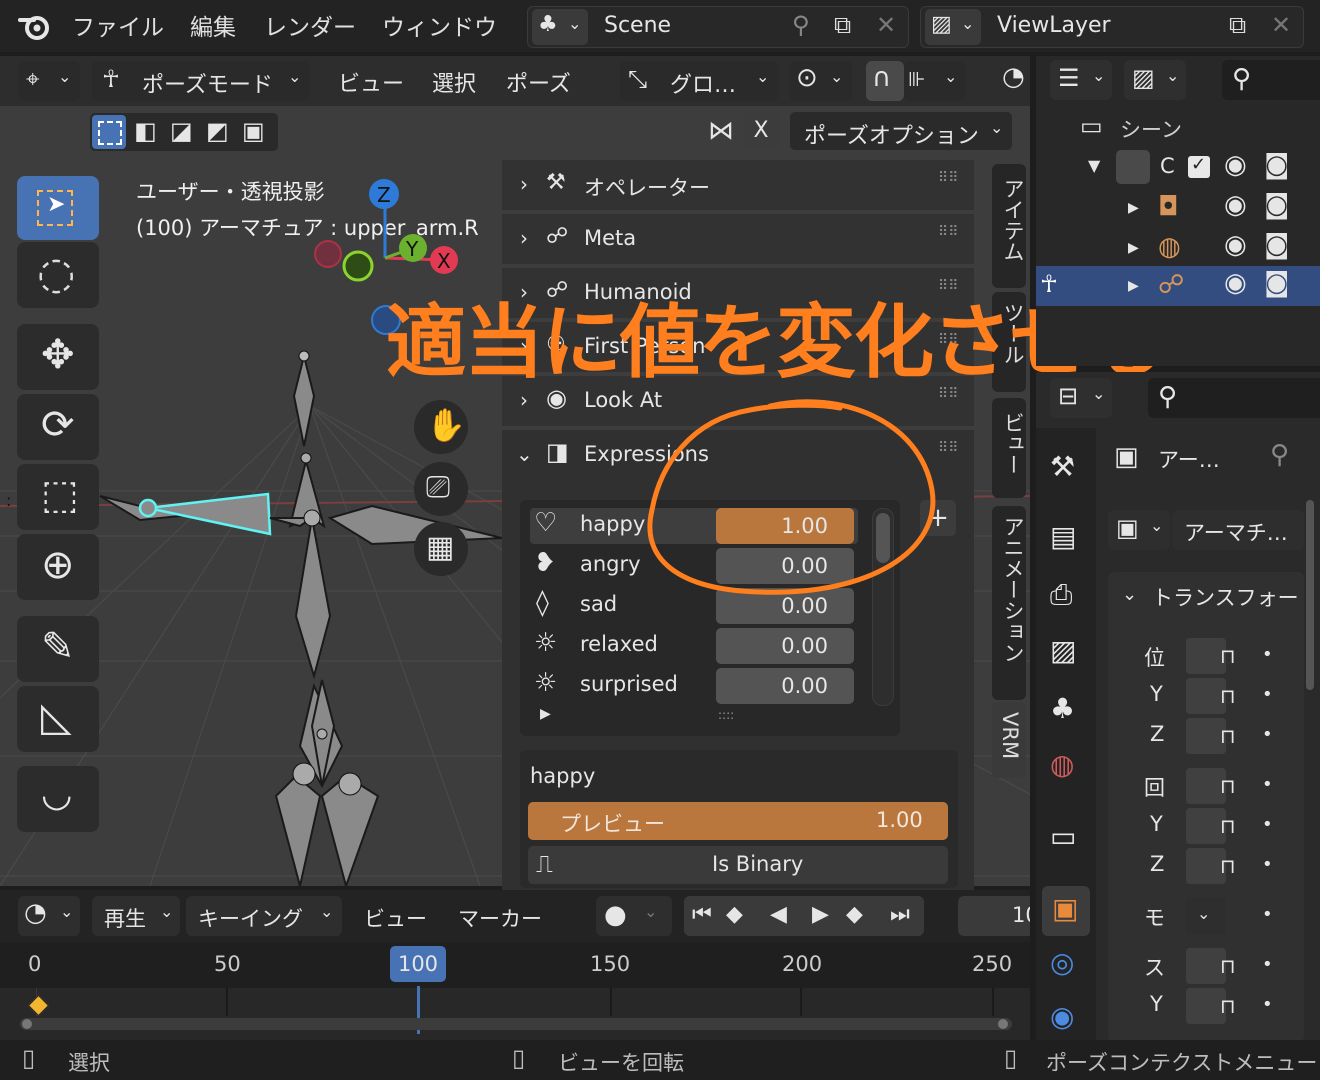 The width and height of the screenshot is (1320, 1080). What do you see at coordinates (1009, 740) in the screenshot?
I see `tab-vrm: VRM` at bounding box center [1009, 740].